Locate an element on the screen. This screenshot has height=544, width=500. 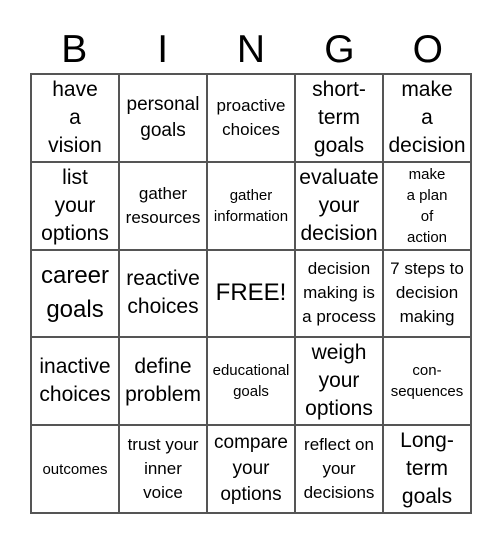
bingo-cell: make a decision is located at coordinates (427, 118).